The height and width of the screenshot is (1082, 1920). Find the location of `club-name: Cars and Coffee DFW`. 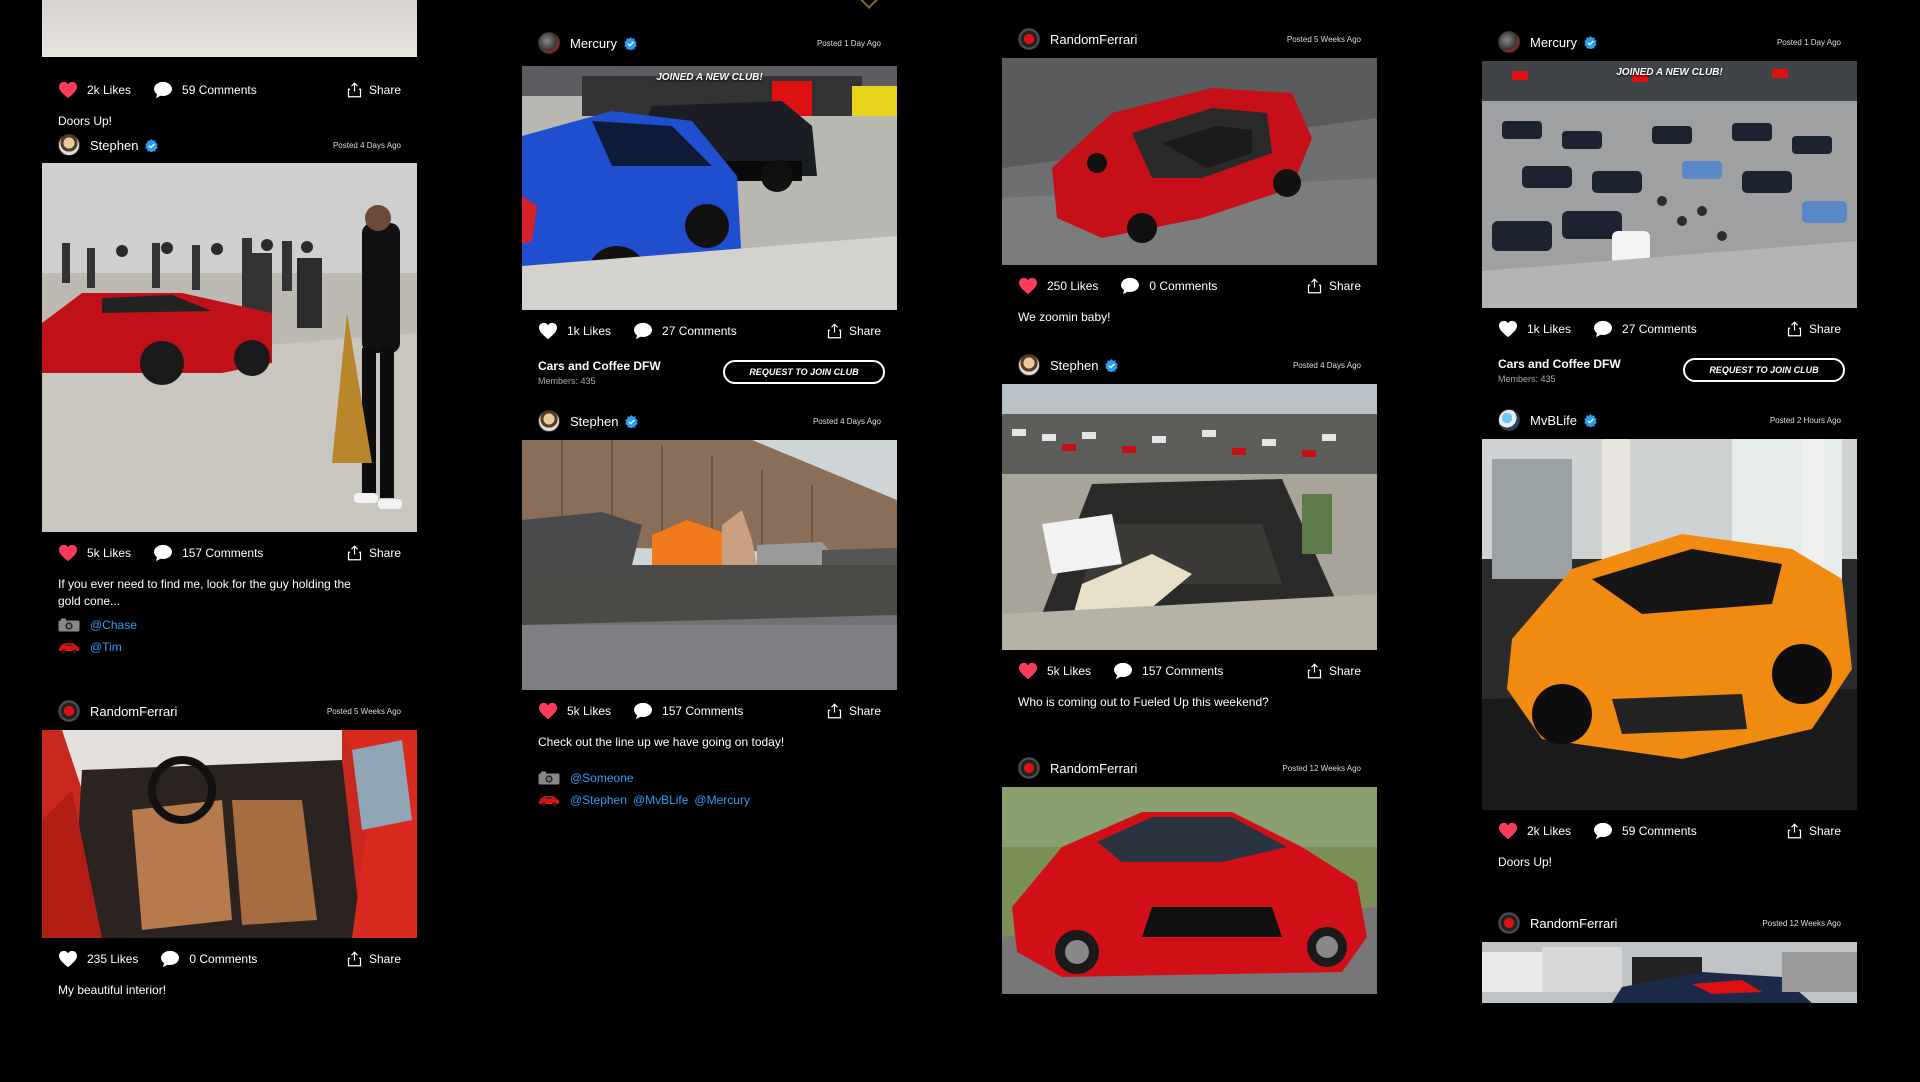

club-name: Cars and Coffee DFW is located at coordinates (1559, 363).